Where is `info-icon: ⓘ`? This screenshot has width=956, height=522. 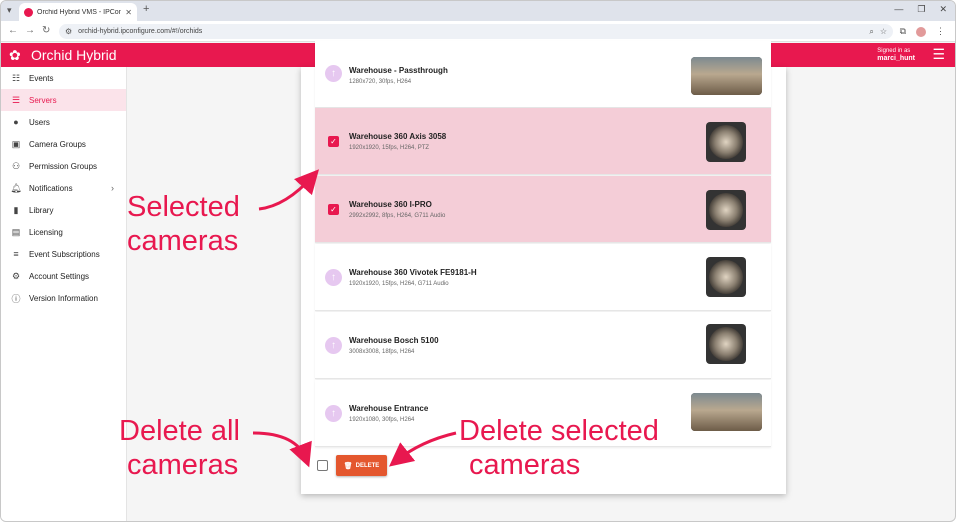
info-icon: ⓘ is located at coordinates (16, 298).